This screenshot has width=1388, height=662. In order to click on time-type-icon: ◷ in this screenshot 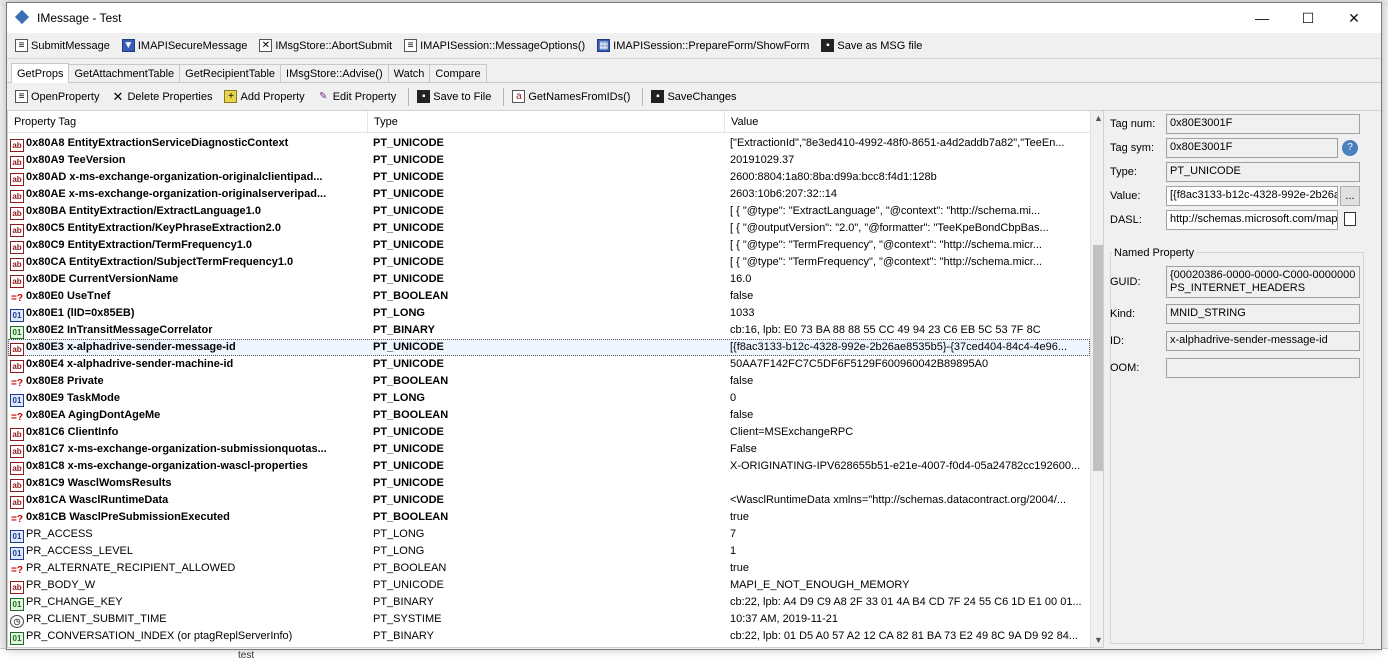, I will do `click(17, 621)`.